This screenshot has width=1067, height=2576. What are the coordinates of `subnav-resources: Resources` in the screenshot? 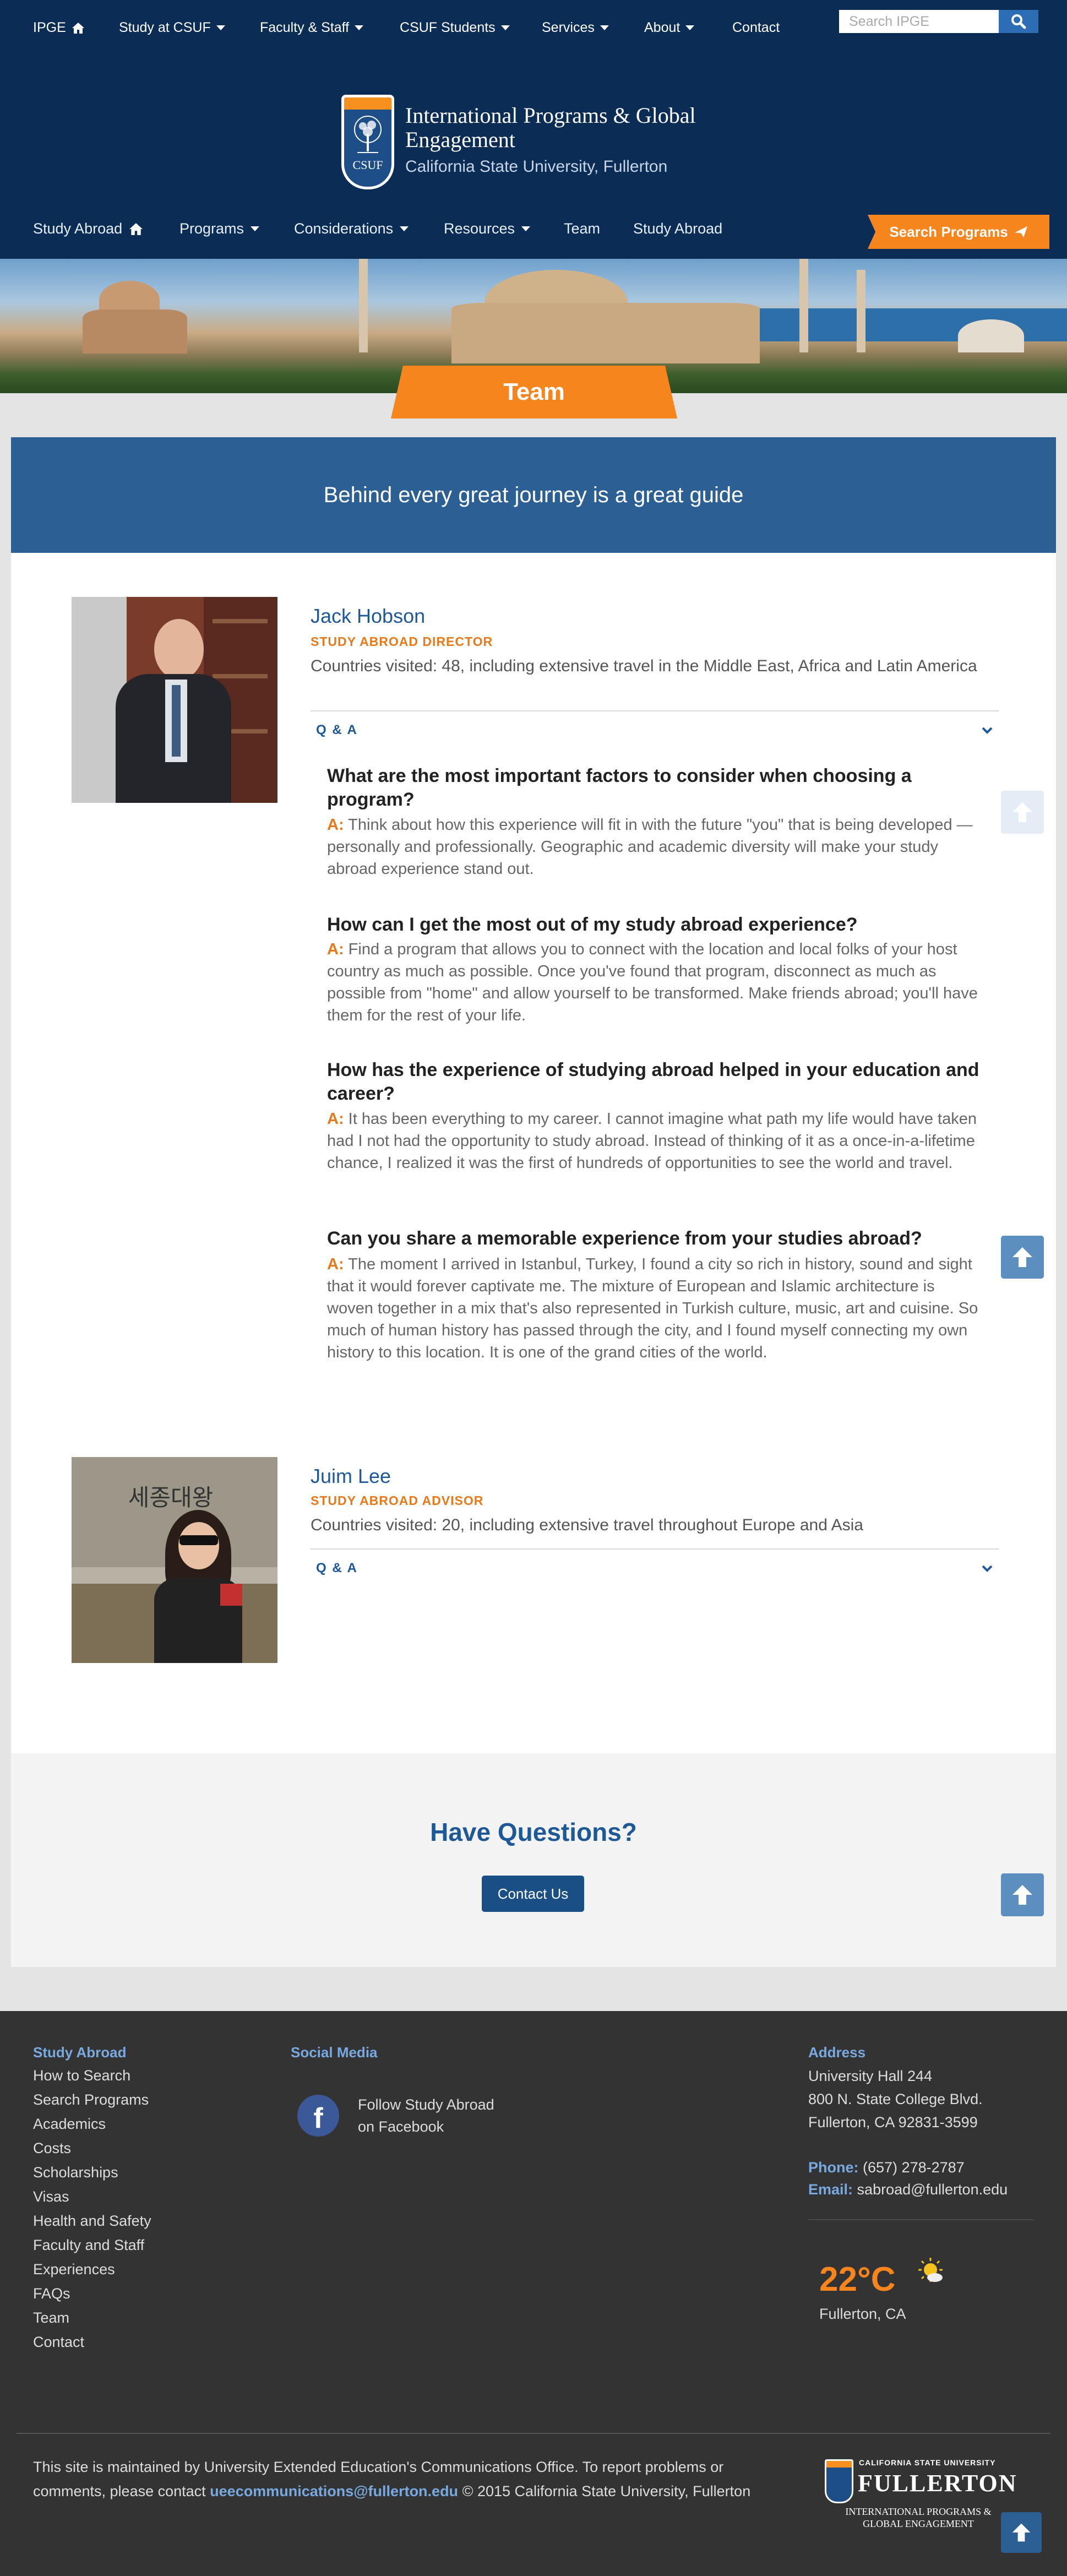 It's located at (487, 228).